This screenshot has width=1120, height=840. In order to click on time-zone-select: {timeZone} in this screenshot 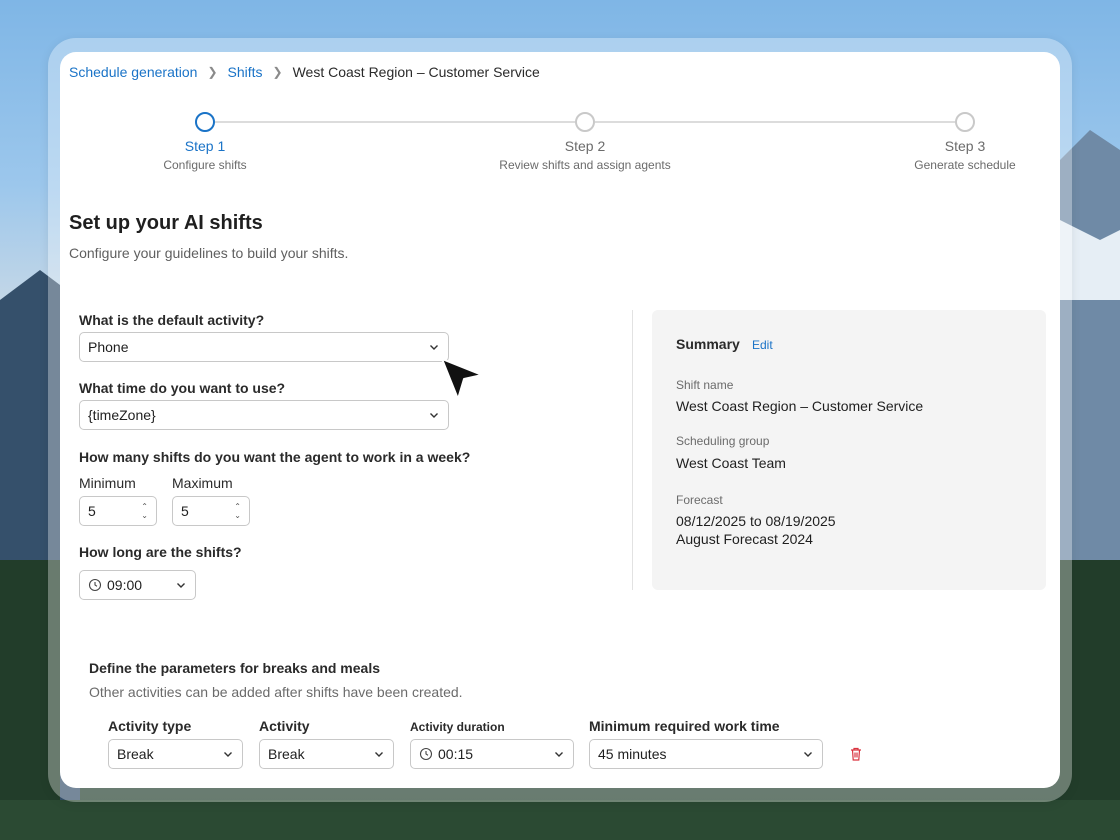, I will do `click(264, 415)`.